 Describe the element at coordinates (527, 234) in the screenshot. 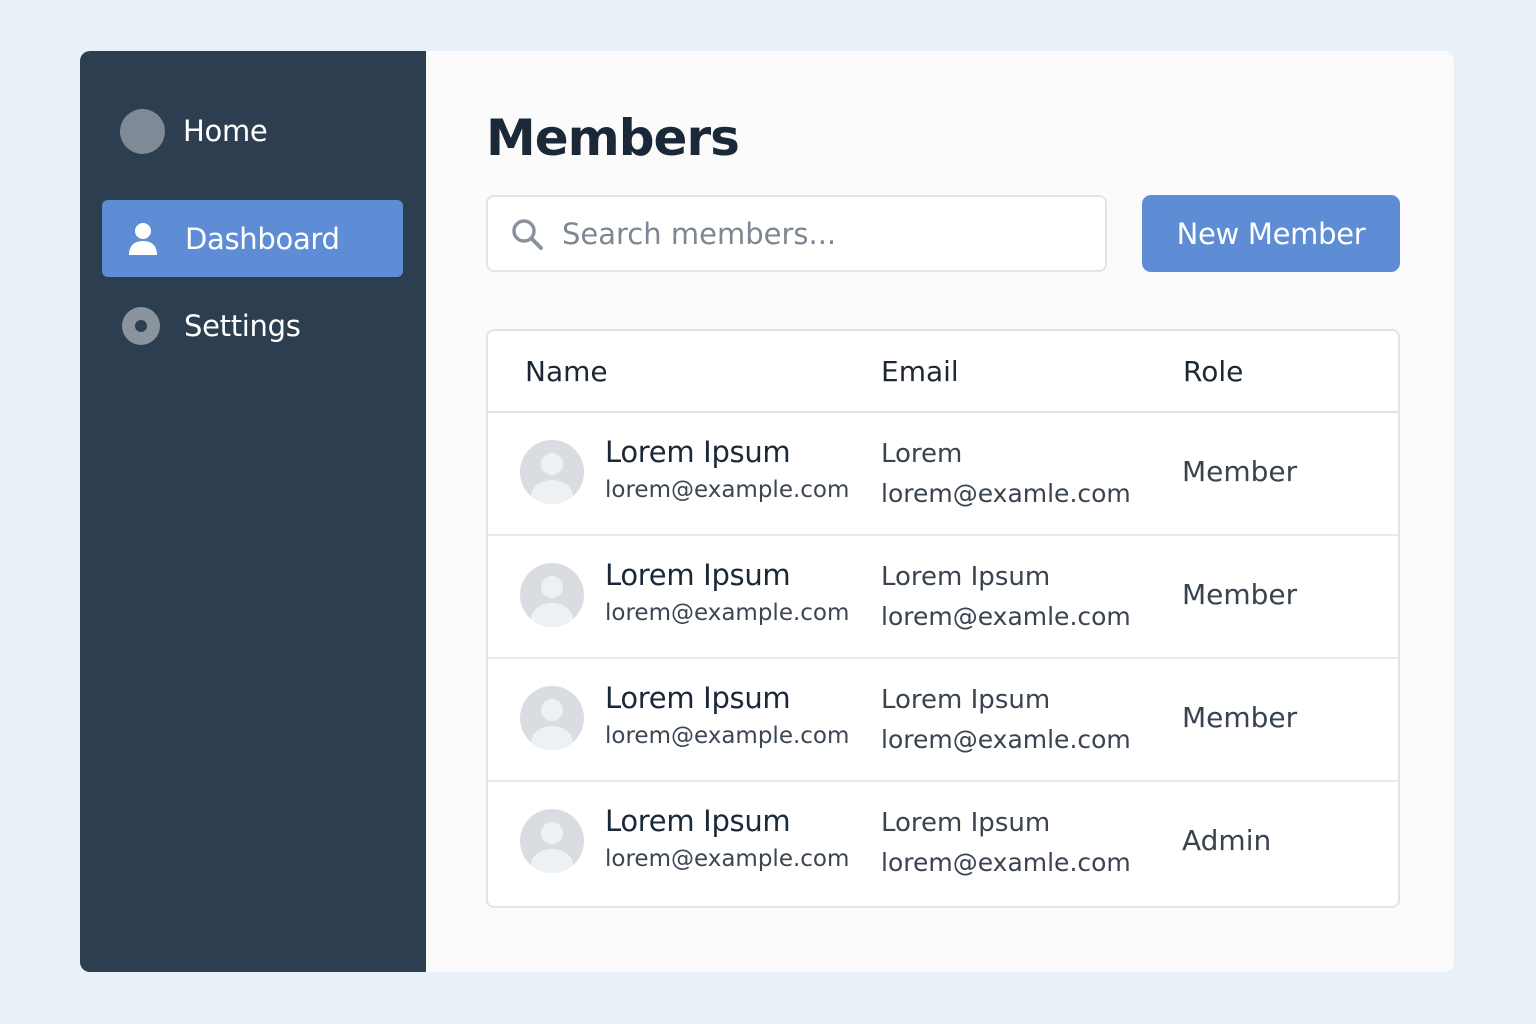

I see `search-icon` at that location.